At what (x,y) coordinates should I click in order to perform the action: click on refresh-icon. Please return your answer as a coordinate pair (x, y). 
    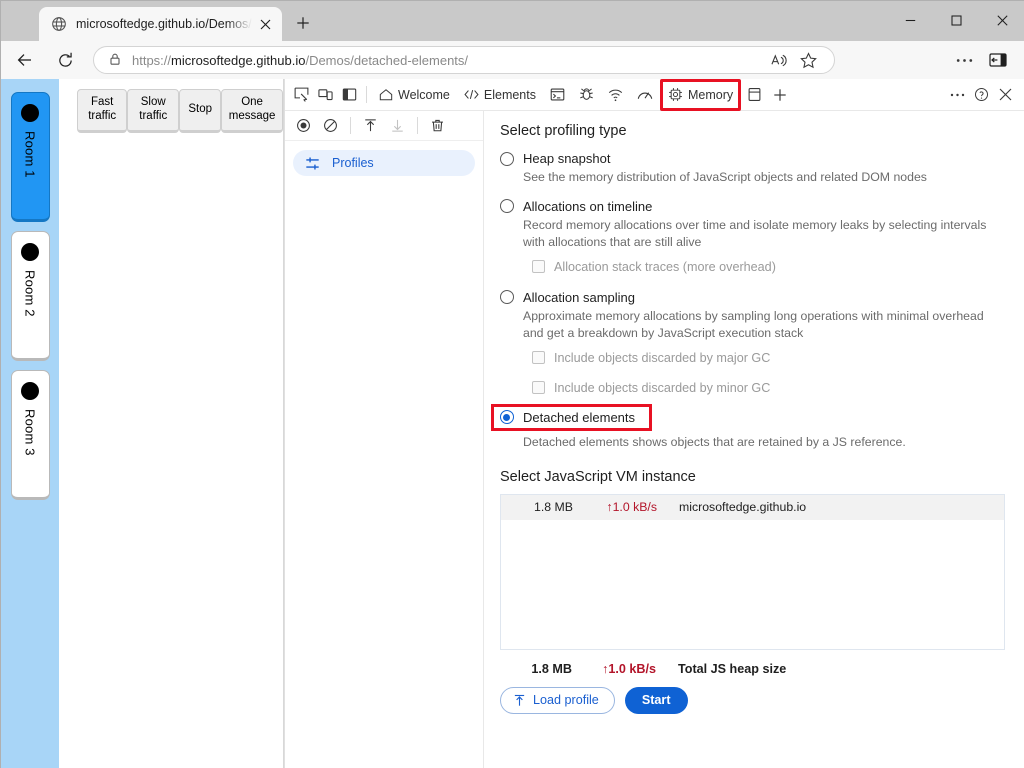
    Looking at the image, I should click on (65, 60).